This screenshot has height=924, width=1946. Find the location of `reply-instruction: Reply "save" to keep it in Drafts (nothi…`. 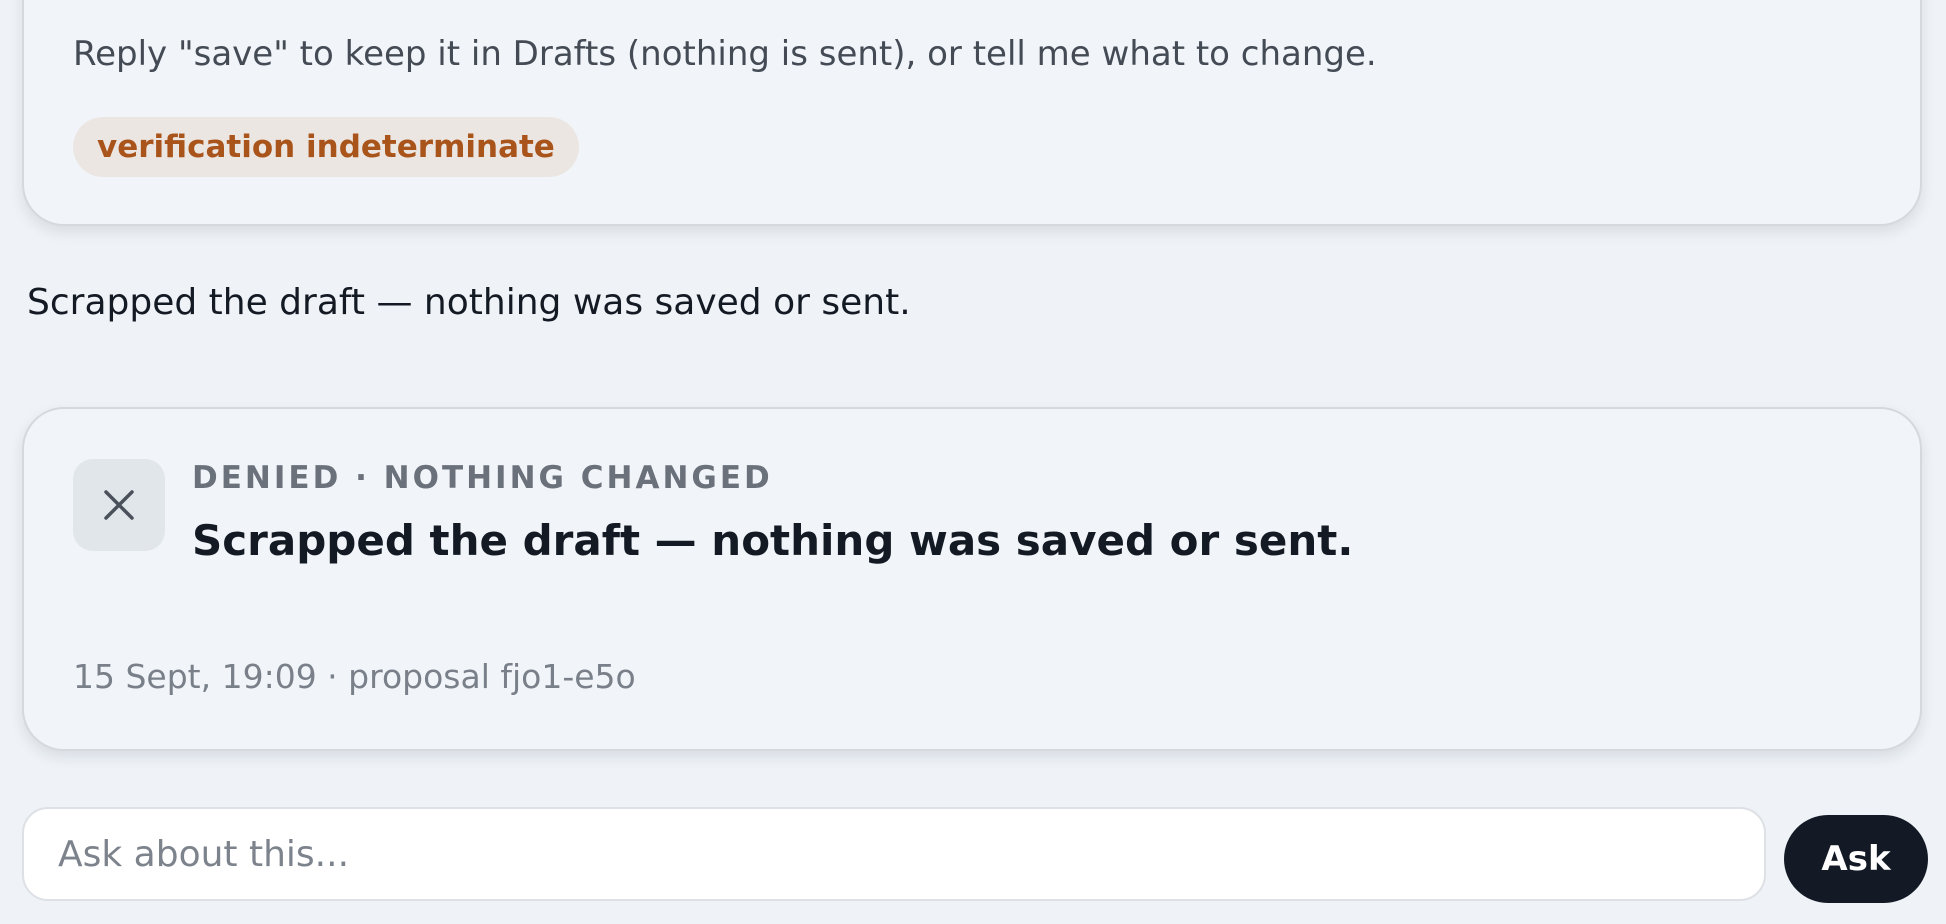

reply-instruction: Reply "save" to keep it in Drafts (nothi… is located at coordinates (725, 54).